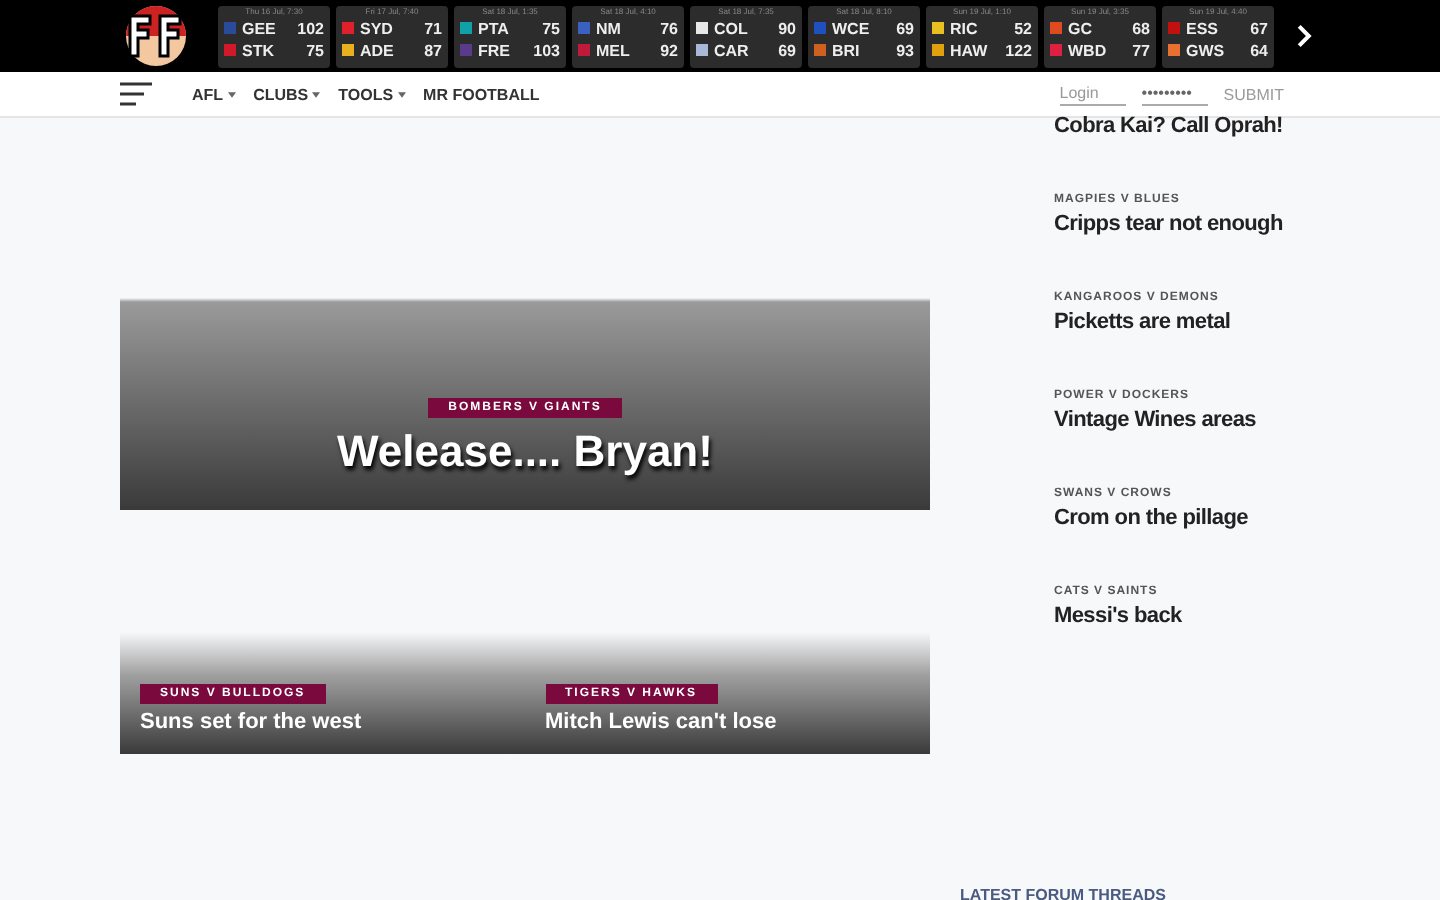 This screenshot has width=1440, height=900. What do you see at coordinates (1247, 322) in the screenshot?
I see `article-headline: Picketts are metal` at bounding box center [1247, 322].